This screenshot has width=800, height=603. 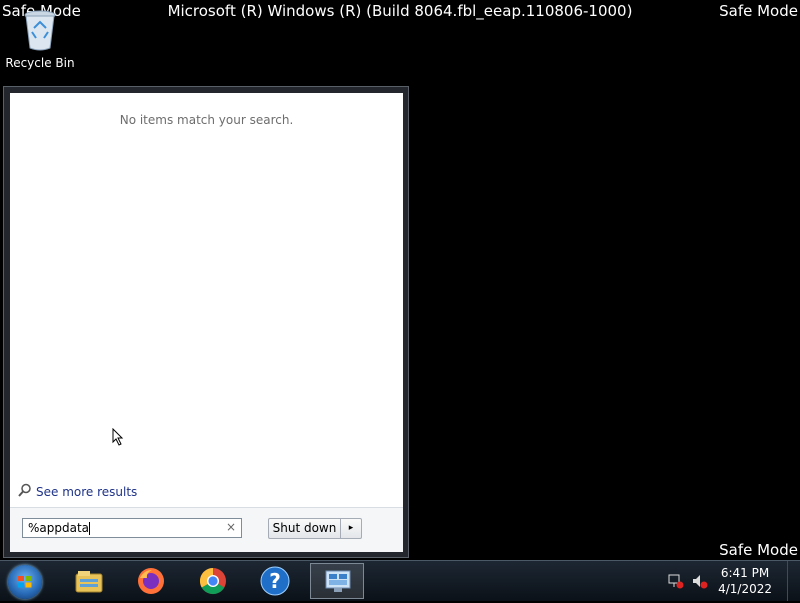 I want to click on remote-desktop-icon, so click(x=338, y=582).